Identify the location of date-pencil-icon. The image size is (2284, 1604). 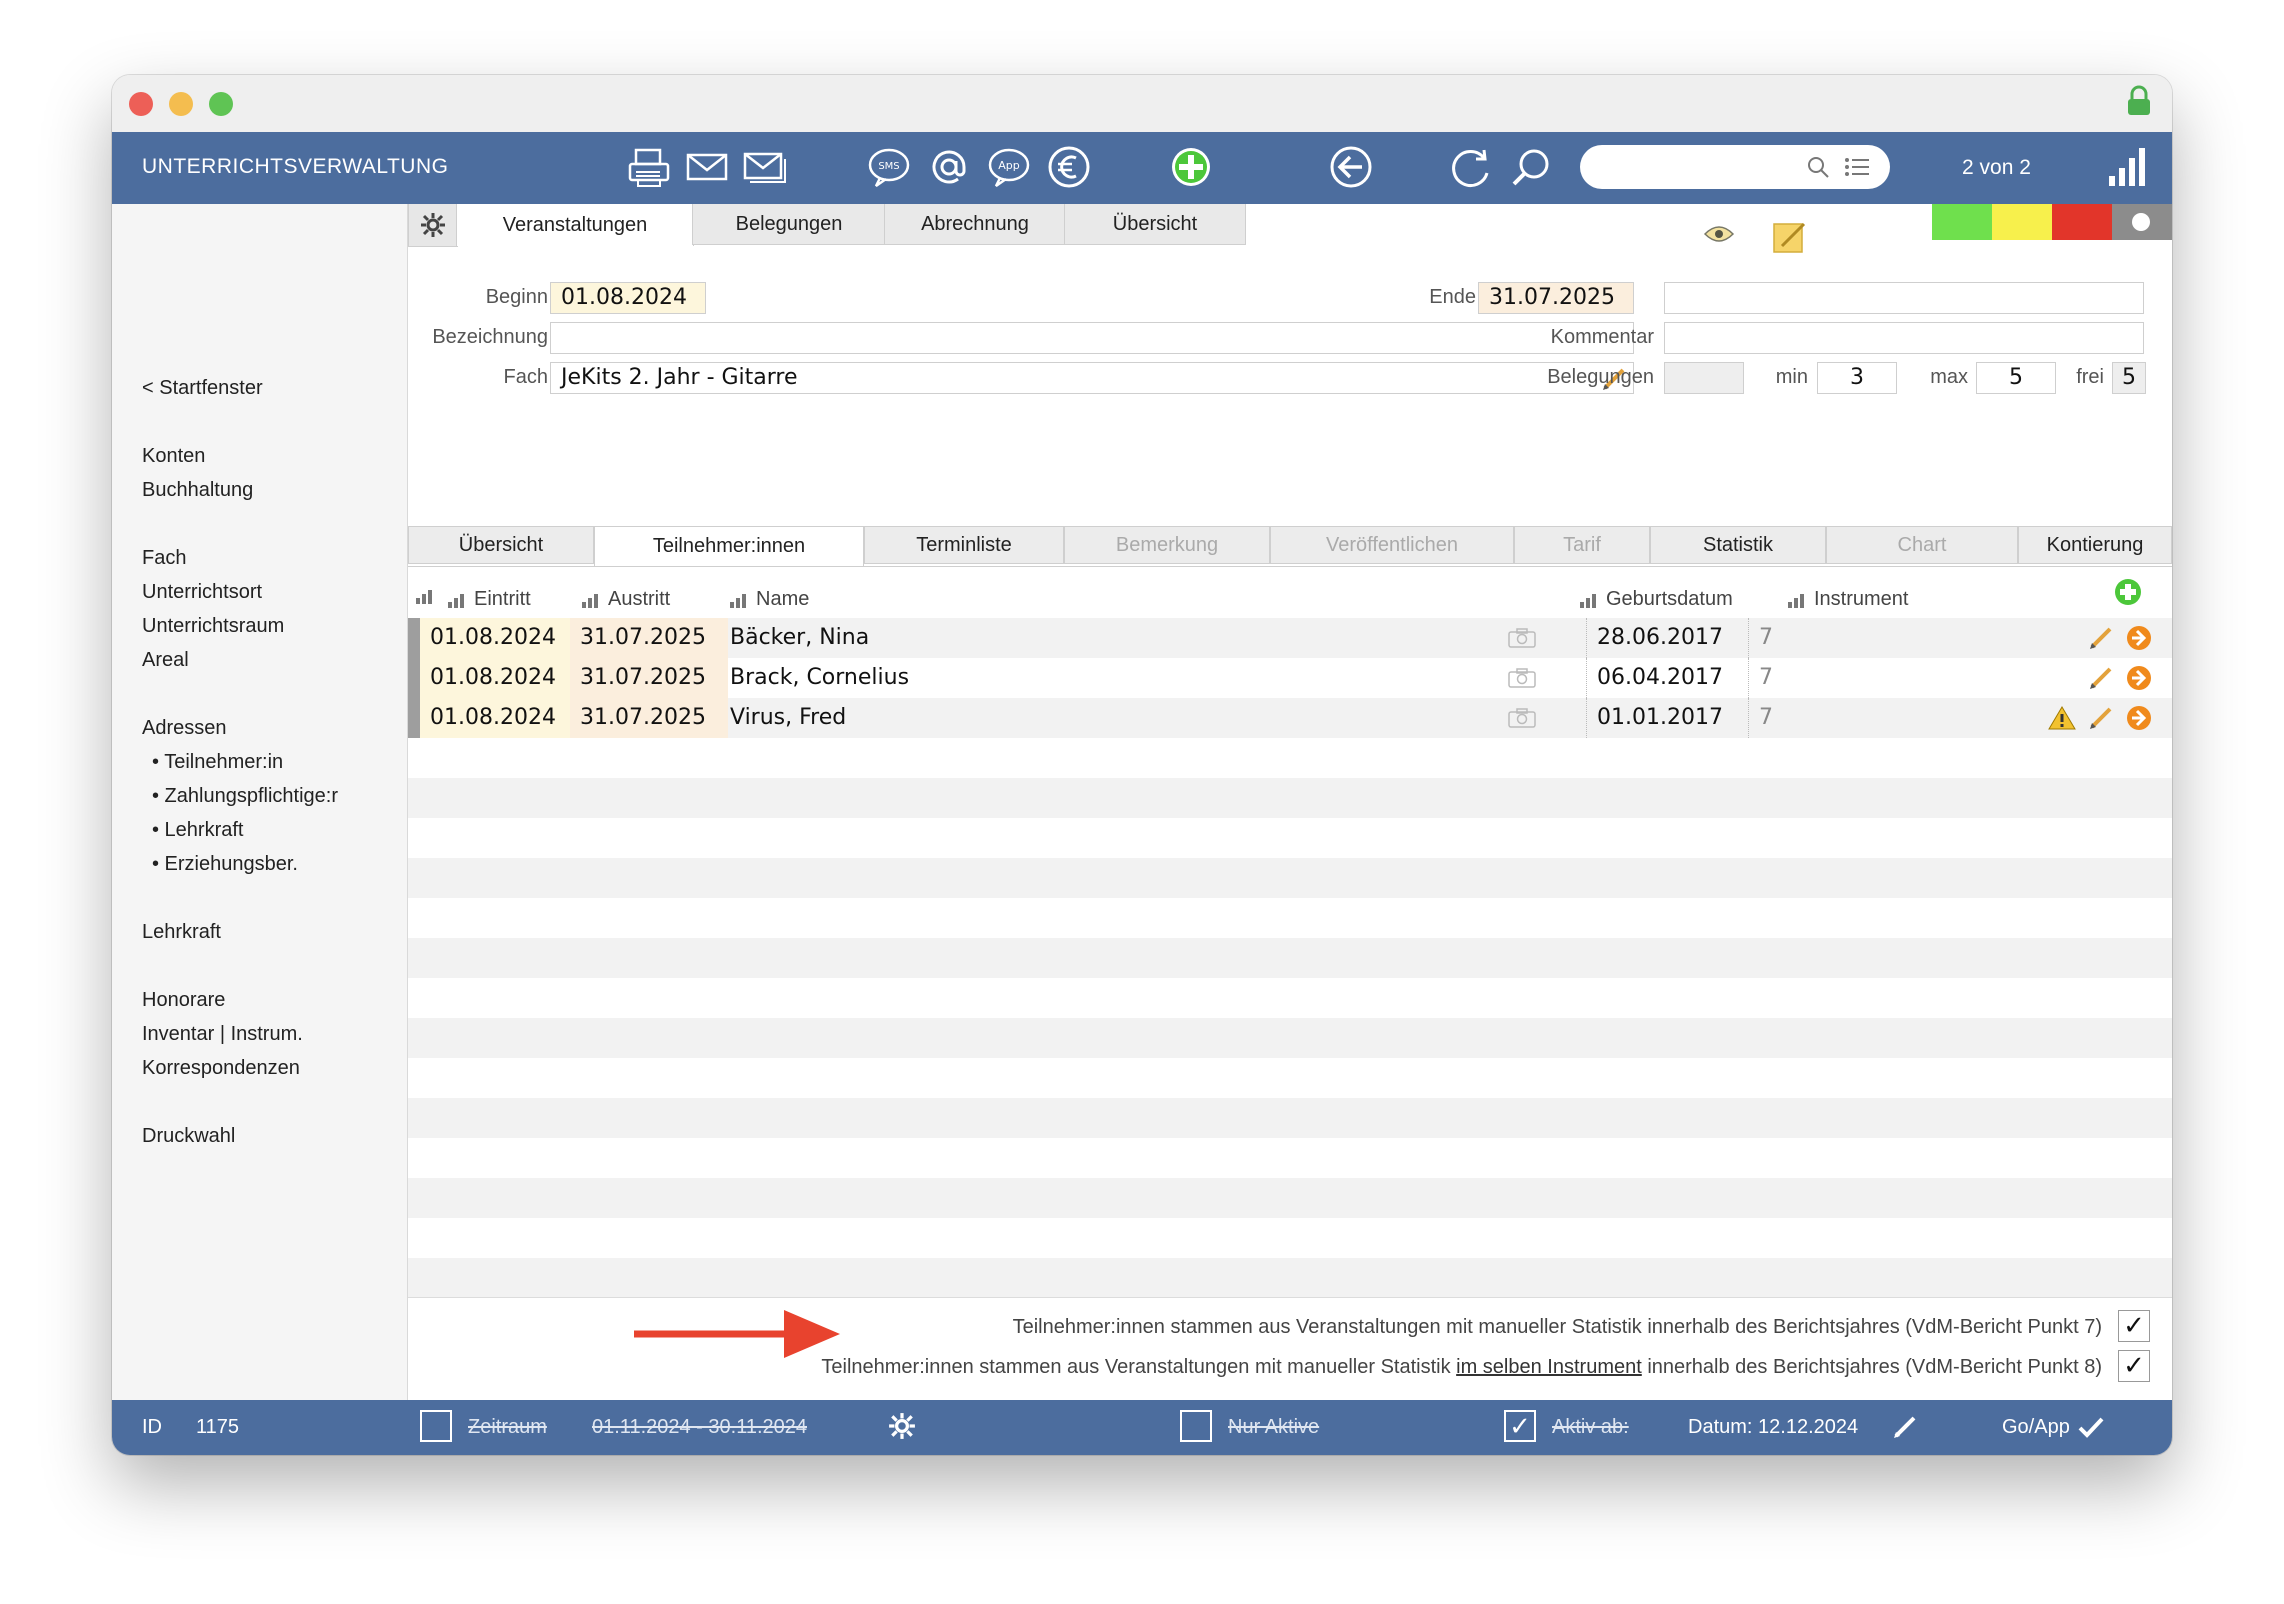
(1905, 1427).